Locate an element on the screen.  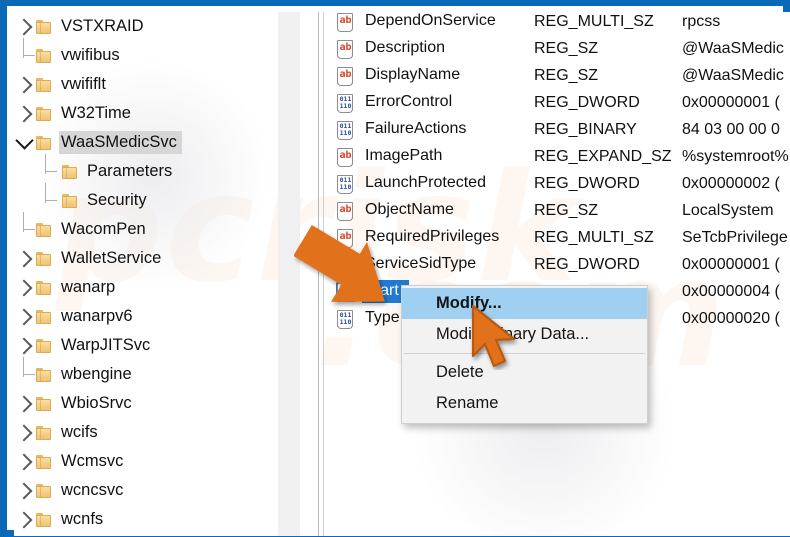
tree-item-label: W32Time is located at coordinates (97, 114).